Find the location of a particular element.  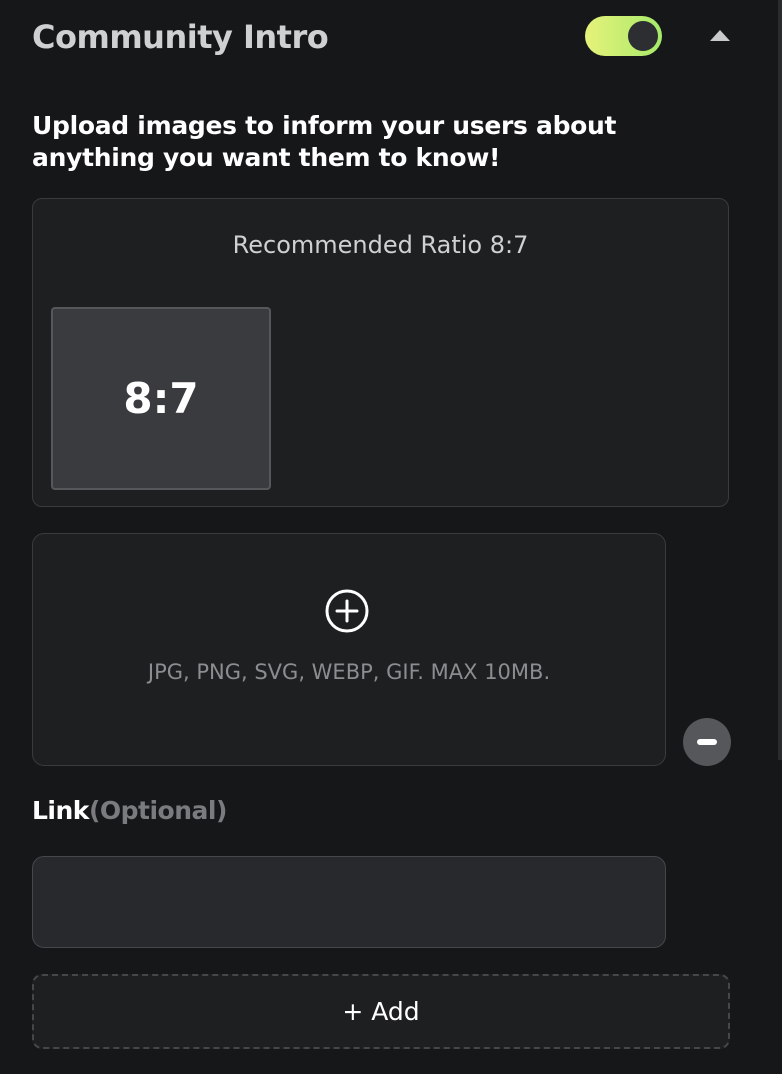

ratio-title: Recommended Ratio 8:7 is located at coordinates (380, 245).